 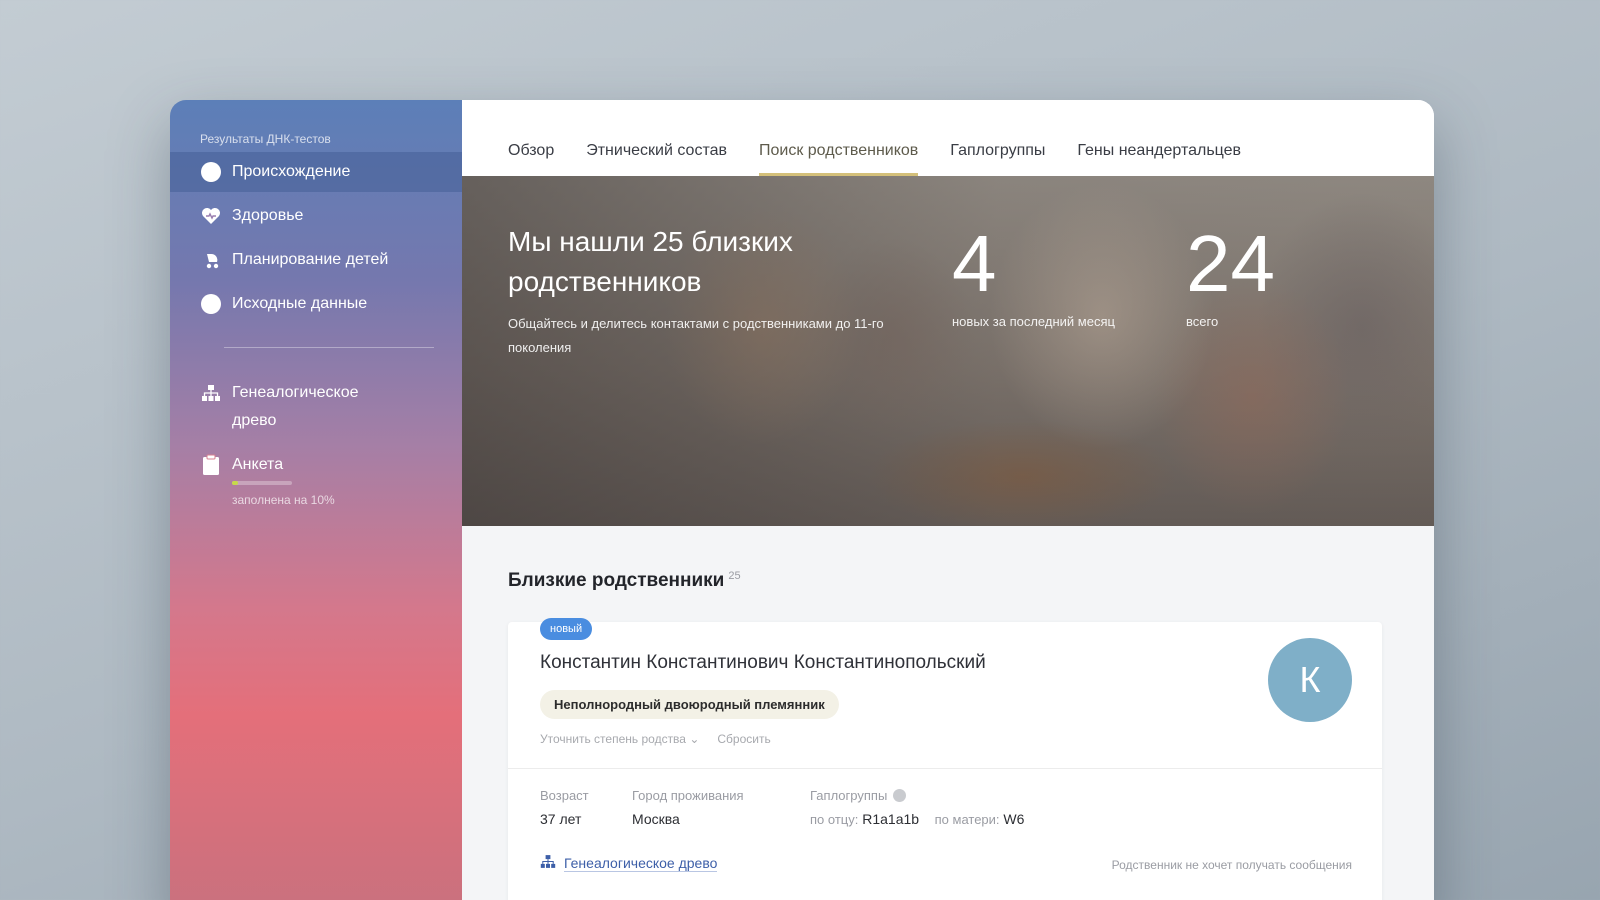 What do you see at coordinates (1159, 159) in the screenshot?
I see `tab-neanderthal-genes: Гены неандертальцев` at bounding box center [1159, 159].